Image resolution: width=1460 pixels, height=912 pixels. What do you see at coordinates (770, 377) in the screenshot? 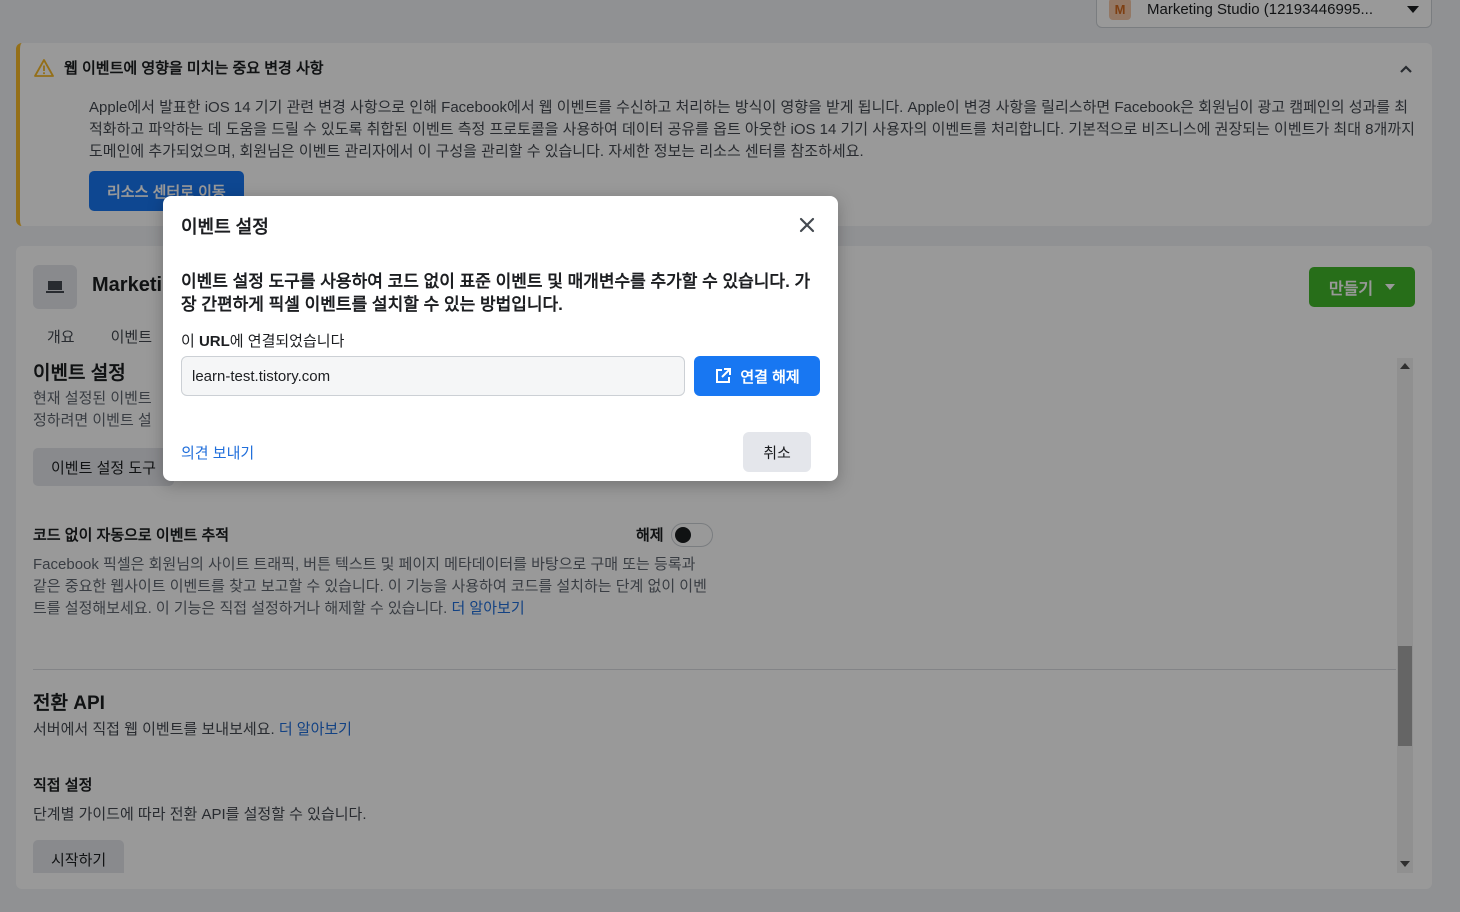
I see `disconnect-button-label: 연결 해제` at bounding box center [770, 377].